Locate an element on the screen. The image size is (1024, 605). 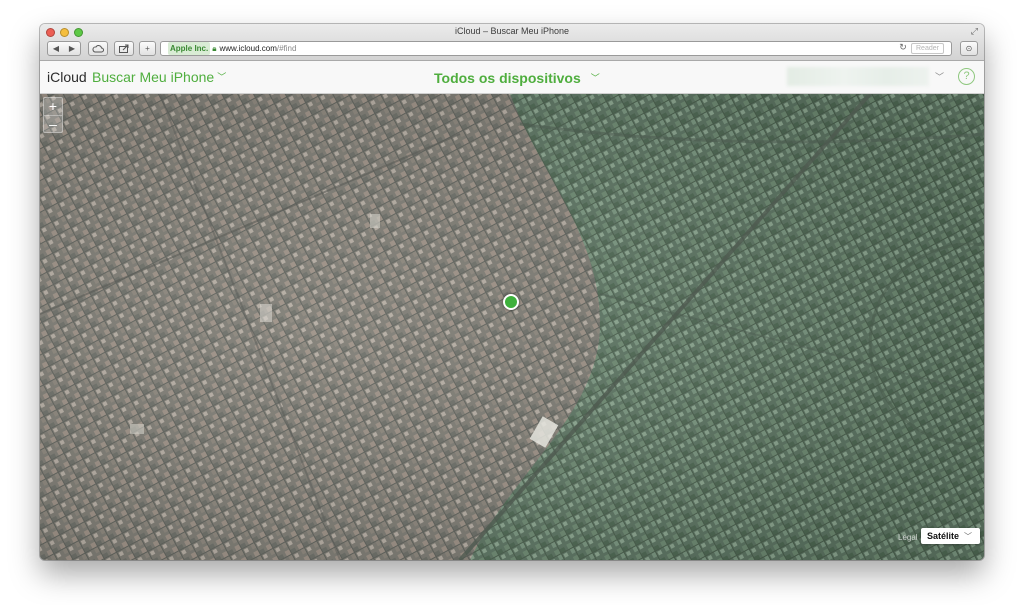
device-selector: Todos os dispositivos ﹀ is located at coordinates (517, 78).